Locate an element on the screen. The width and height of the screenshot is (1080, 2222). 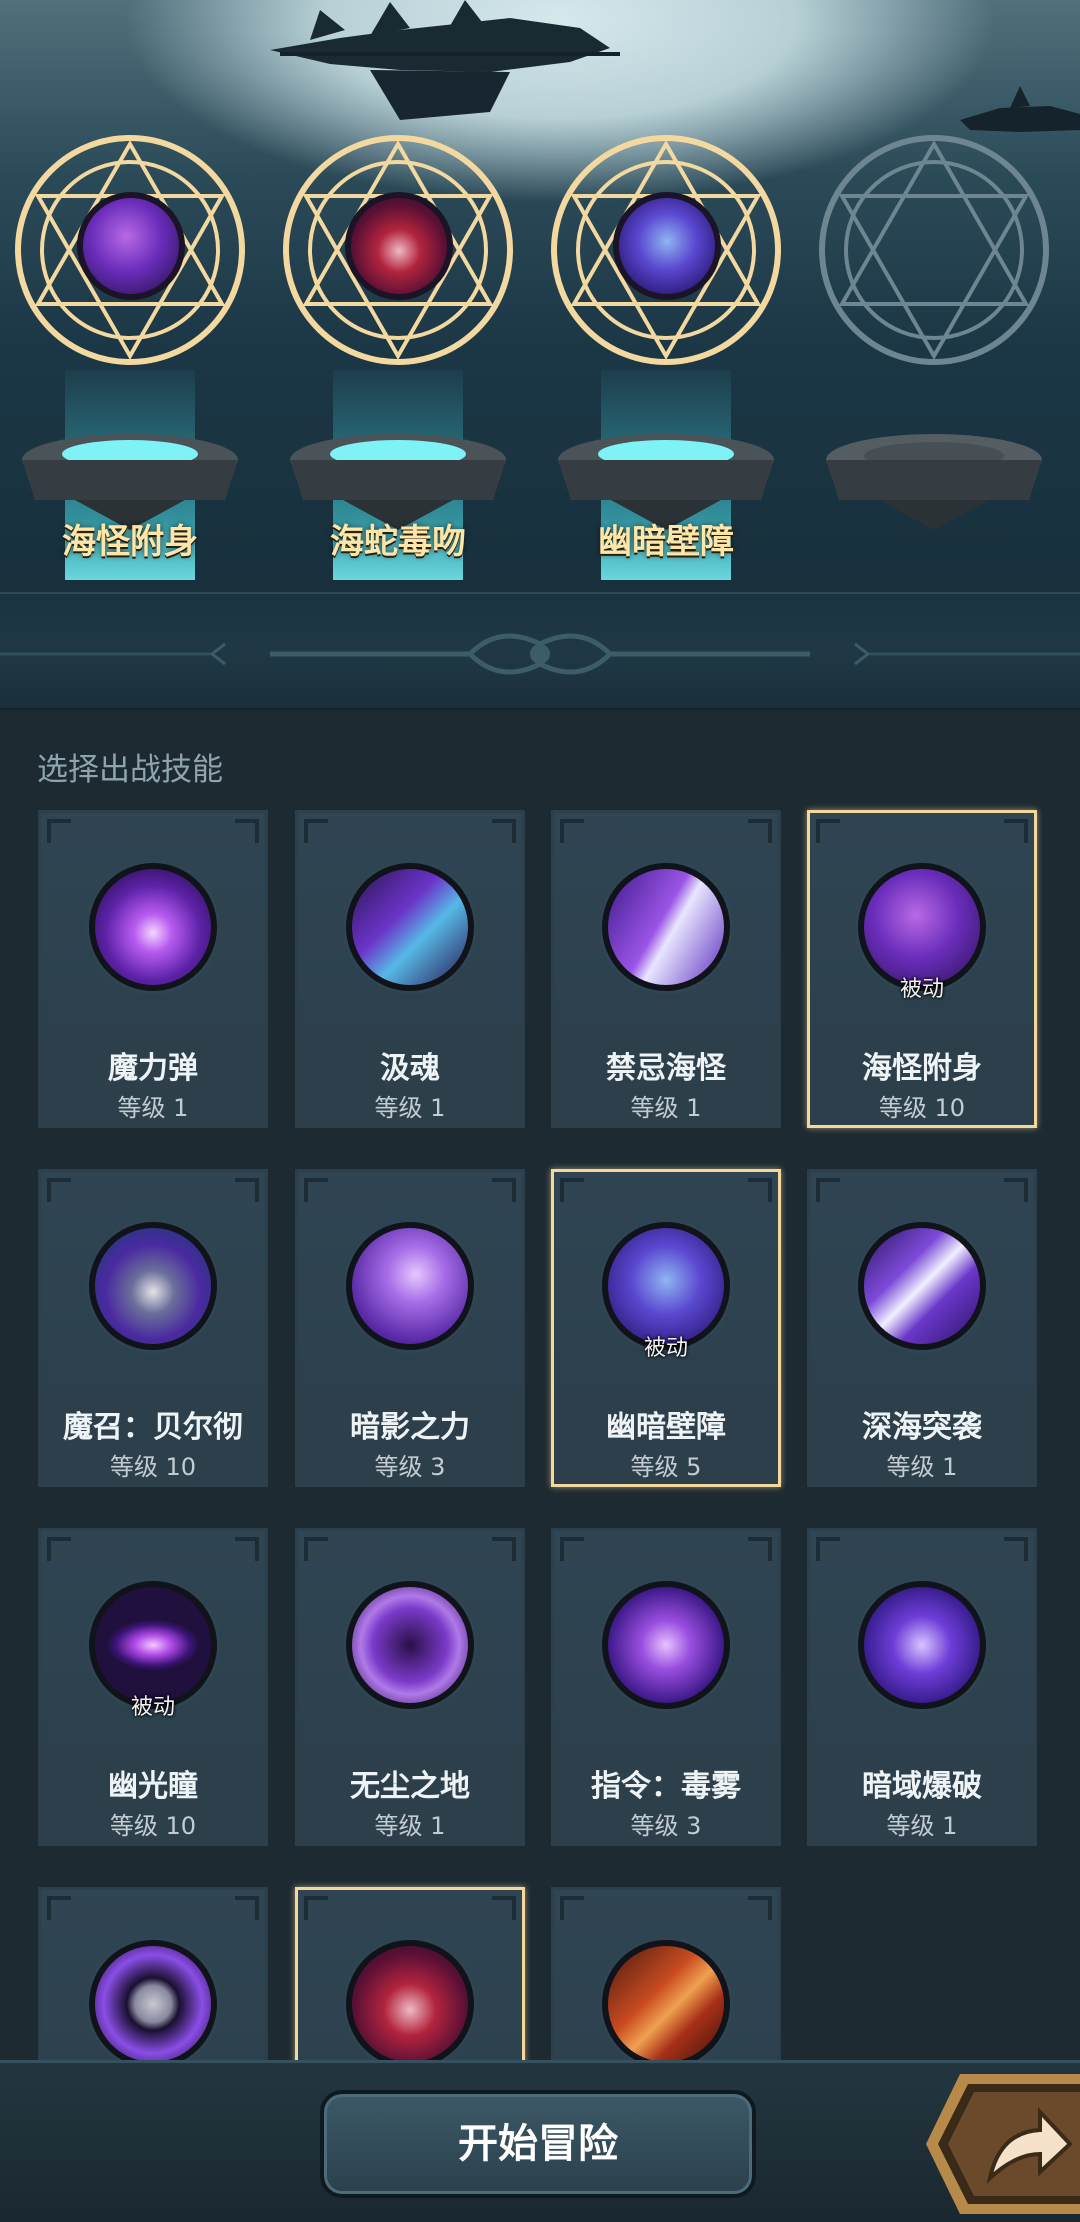
skill-card: 魔召：贝尔彻 等级 10 is located at coordinates (153, 1328).